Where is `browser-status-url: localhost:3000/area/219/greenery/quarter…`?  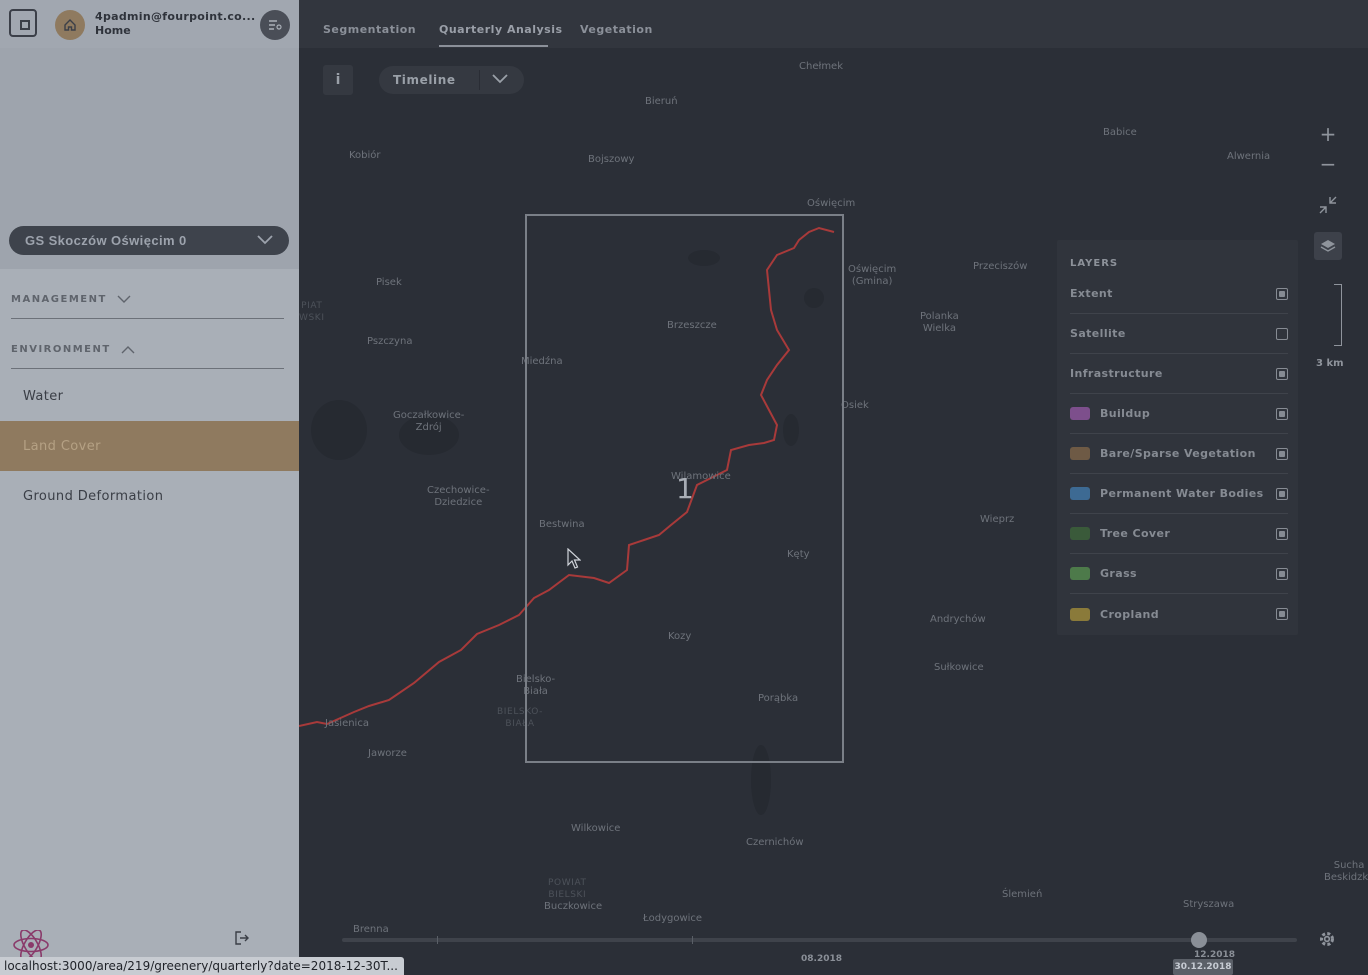 browser-status-url: localhost:3000/area/219/greenery/quarter… is located at coordinates (202, 966).